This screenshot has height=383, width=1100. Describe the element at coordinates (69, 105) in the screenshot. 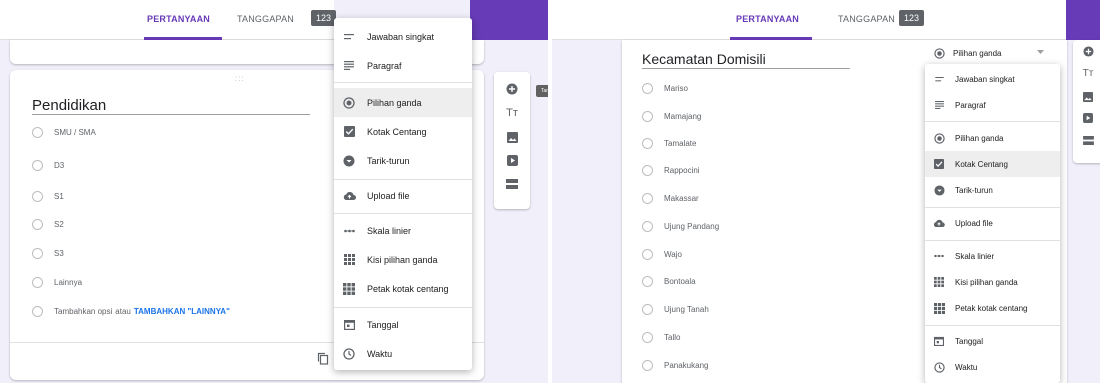

I see `question-title: Pendidikan` at that location.